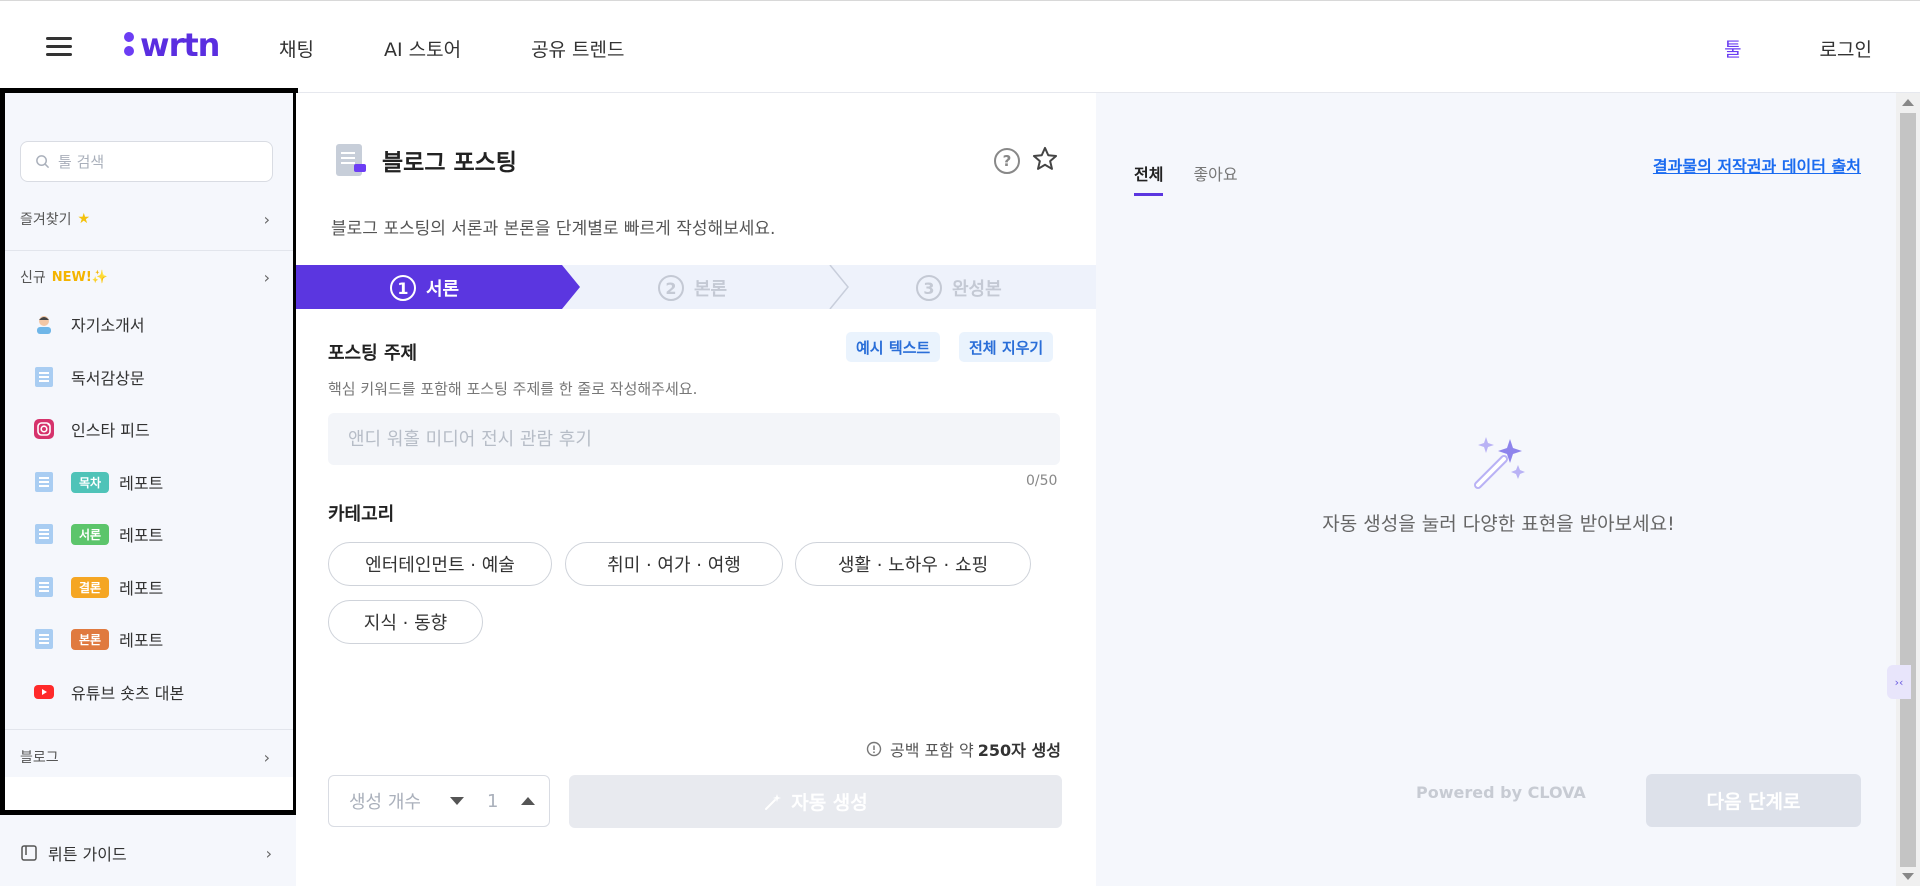 Image resolution: width=1920 pixels, height=886 pixels. Describe the element at coordinates (528, 801) in the screenshot. I see `increment-arrow-icon` at that location.